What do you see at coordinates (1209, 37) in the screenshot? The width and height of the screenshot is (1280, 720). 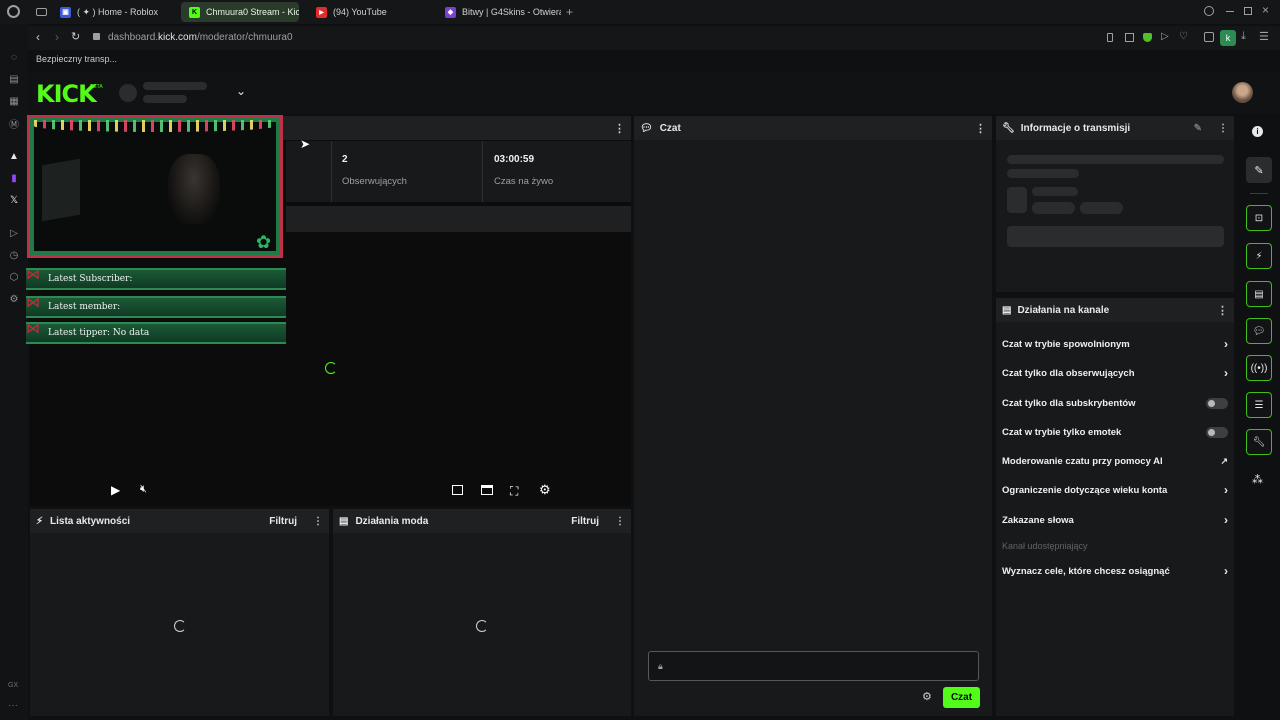 I see `extensions-icon` at bounding box center [1209, 37].